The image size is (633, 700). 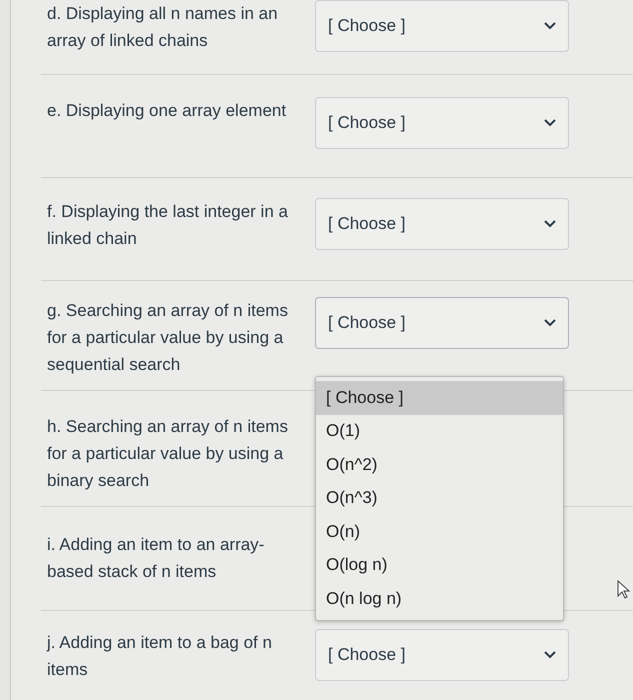 I want to click on dropdown-option: O(1), so click(x=439, y=431).